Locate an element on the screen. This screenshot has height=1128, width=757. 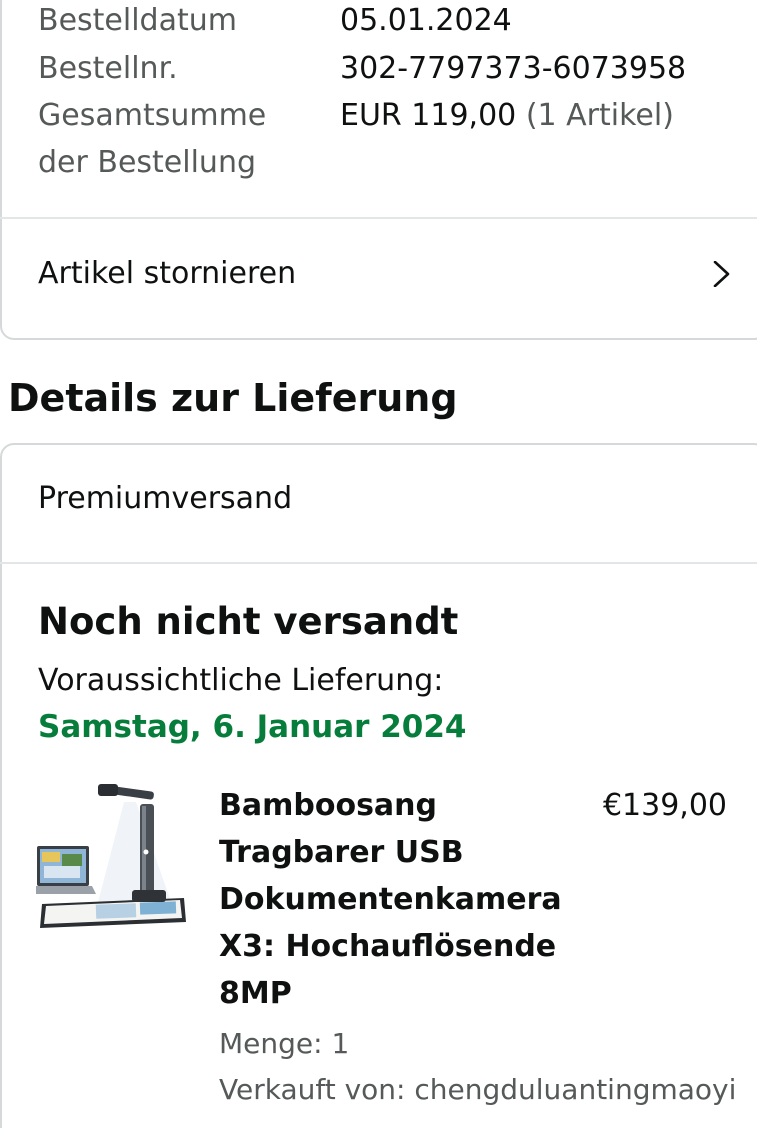
product-seller: Verkauft von: chengduluantingmaoyi is located at coordinates (478, 1089).